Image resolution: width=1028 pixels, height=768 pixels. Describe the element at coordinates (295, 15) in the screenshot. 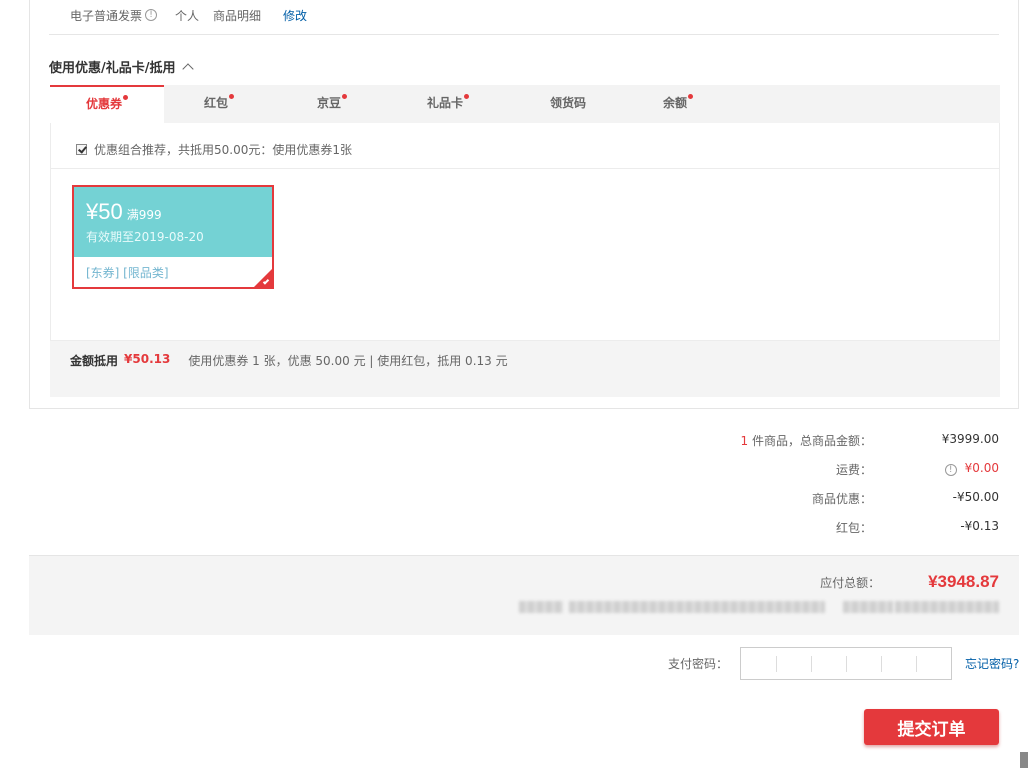

I see `invoice-edit-link: 修改` at that location.